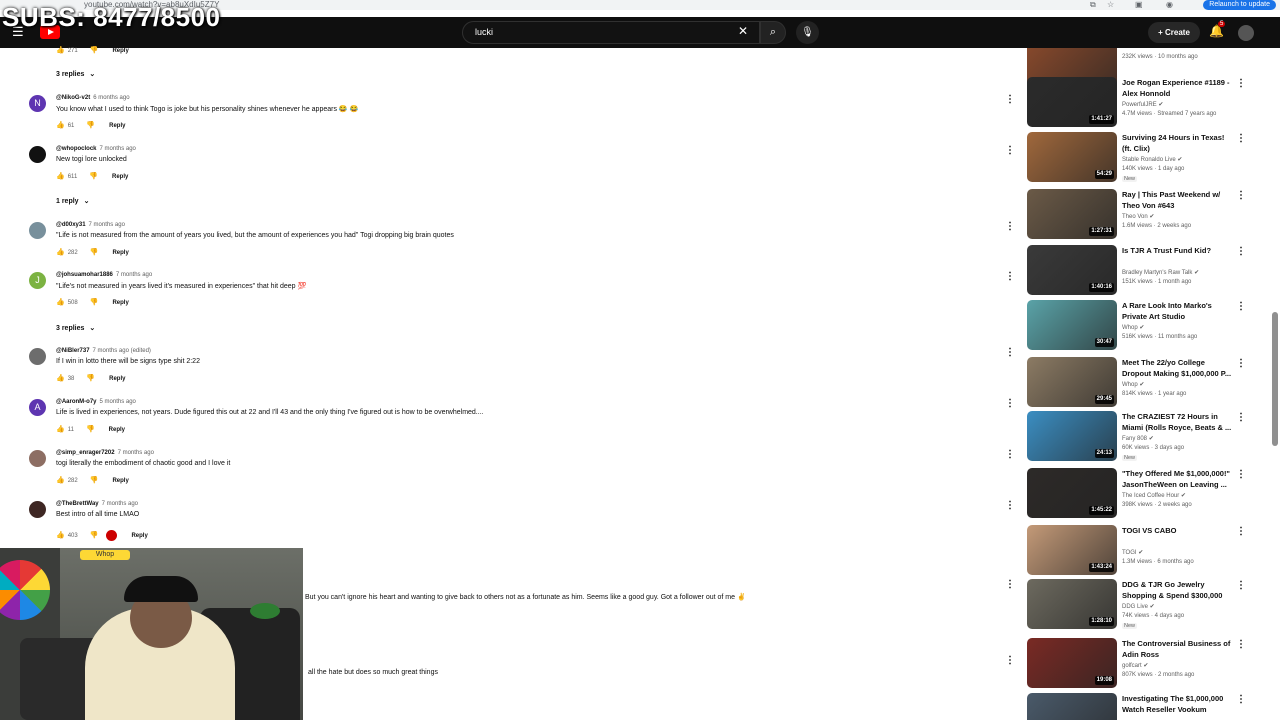  What do you see at coordinates (1174, 32) in the screenshot?
I see `create-button: + Create` at bounding box center [1174, 32].